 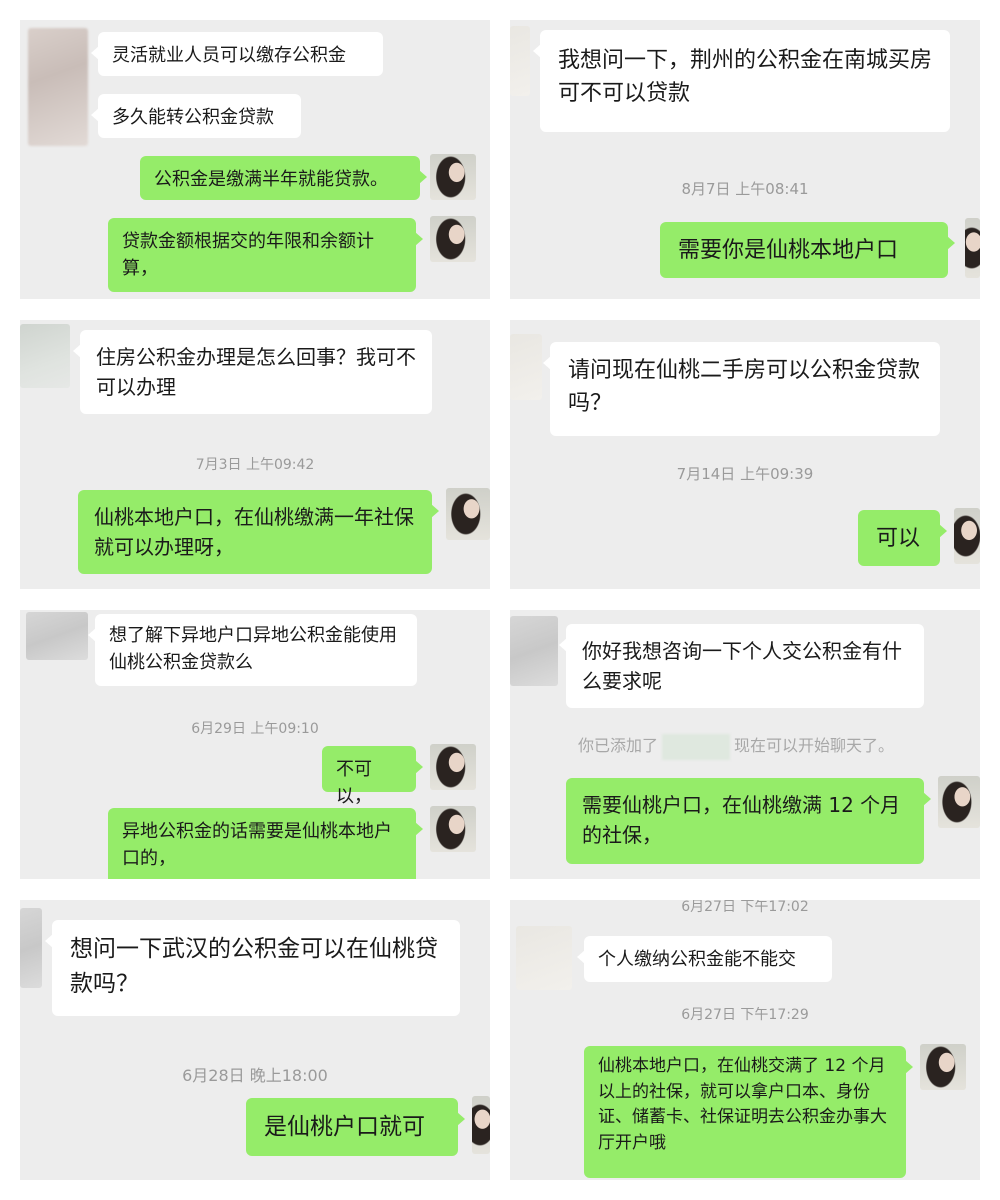 I want to click on system-notice-suffix: 现在可以开始聊天了。, so click(x=814, y=745).